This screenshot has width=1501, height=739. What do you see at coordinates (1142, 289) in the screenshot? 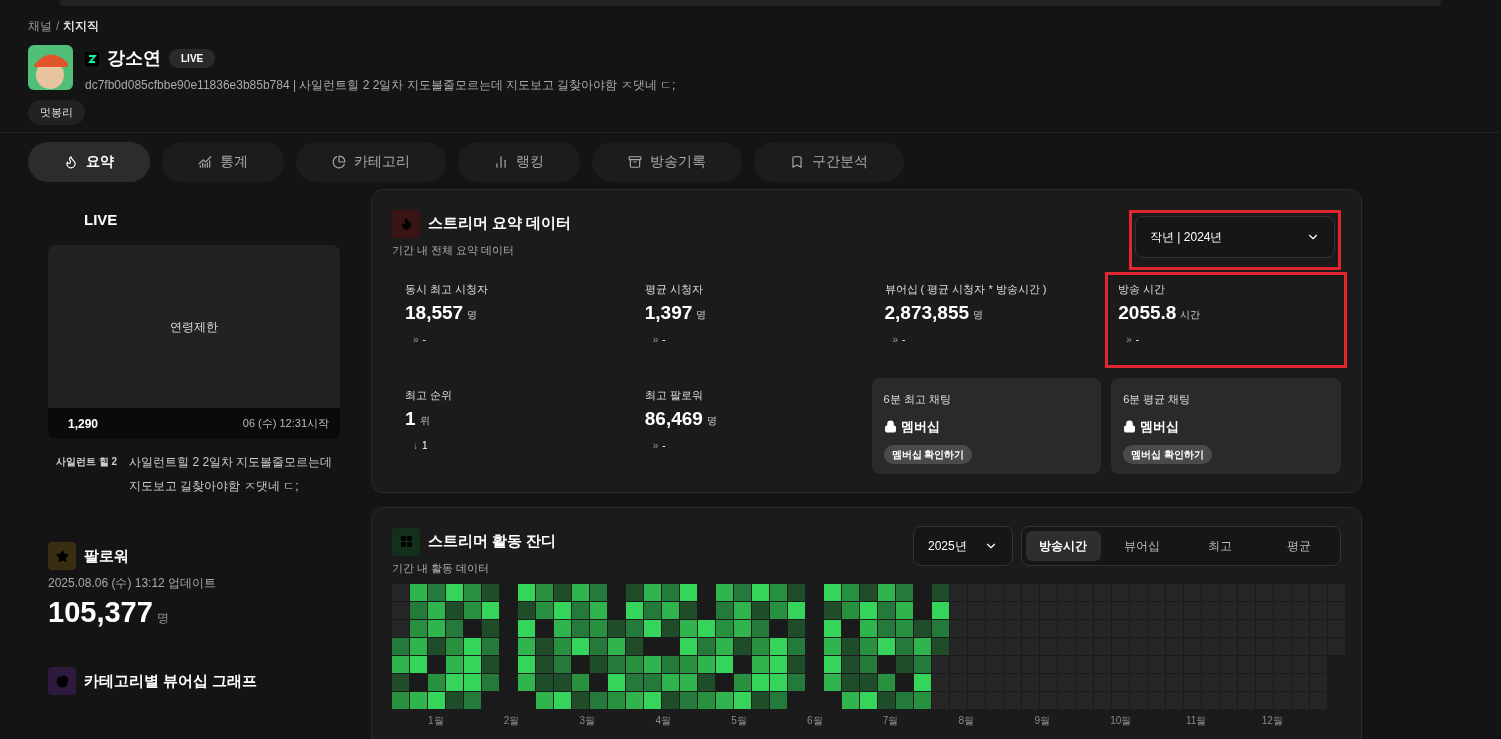
I see `stat-label: 방송 시간` at bounding box center [1142, 289].